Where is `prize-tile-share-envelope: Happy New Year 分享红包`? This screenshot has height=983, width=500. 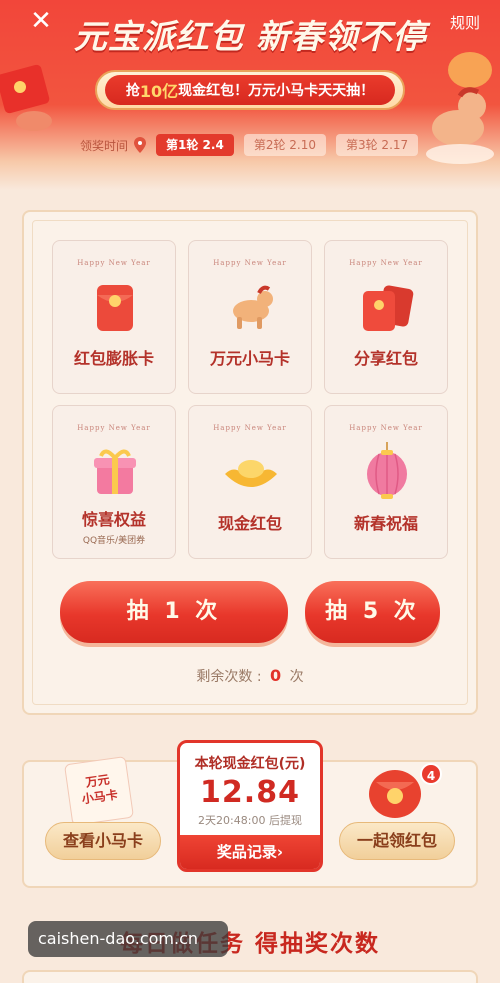 prize-tile-share-envelope: Happy New Year 分享红包 is located at coordinates (386, 317).